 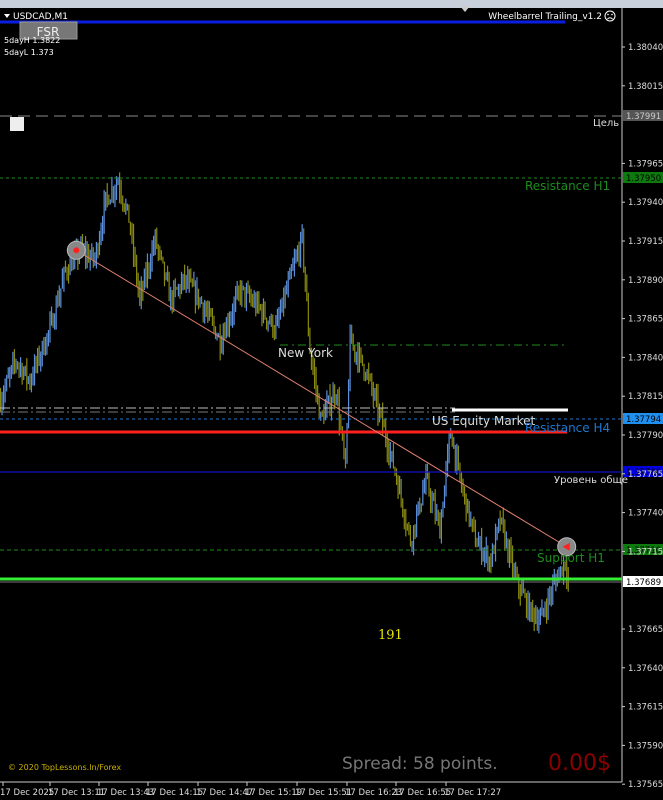 What do you see at coordinates (422, 793) in the screenshot?
I see `time-tick-label: 17 Dec 16:55` at bounding box center [422, 793].